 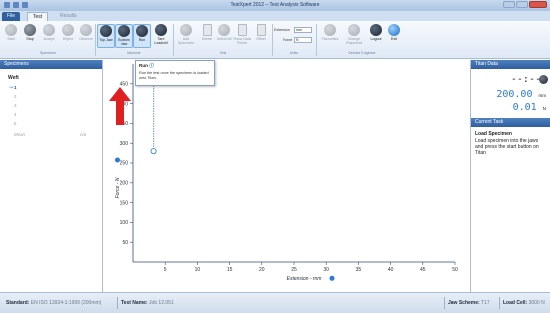 What do you see at coordinates (525, 79) in the screenshot?
I see `test-time: --:--` at bounding box center [525, 79].